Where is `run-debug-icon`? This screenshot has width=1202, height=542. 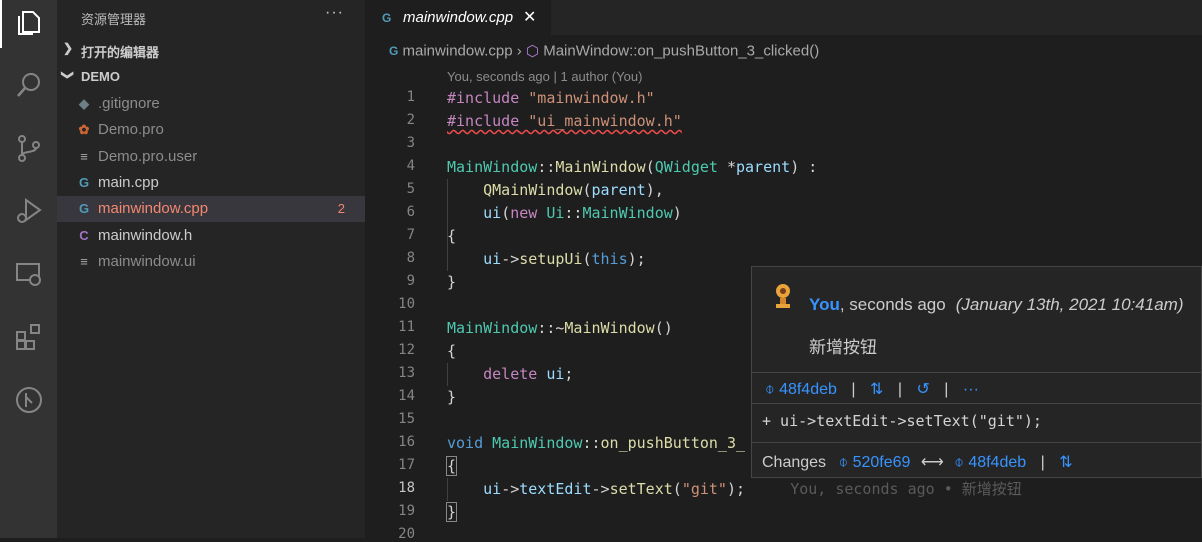 run-debug-icon is located at coordinates (29, 211).